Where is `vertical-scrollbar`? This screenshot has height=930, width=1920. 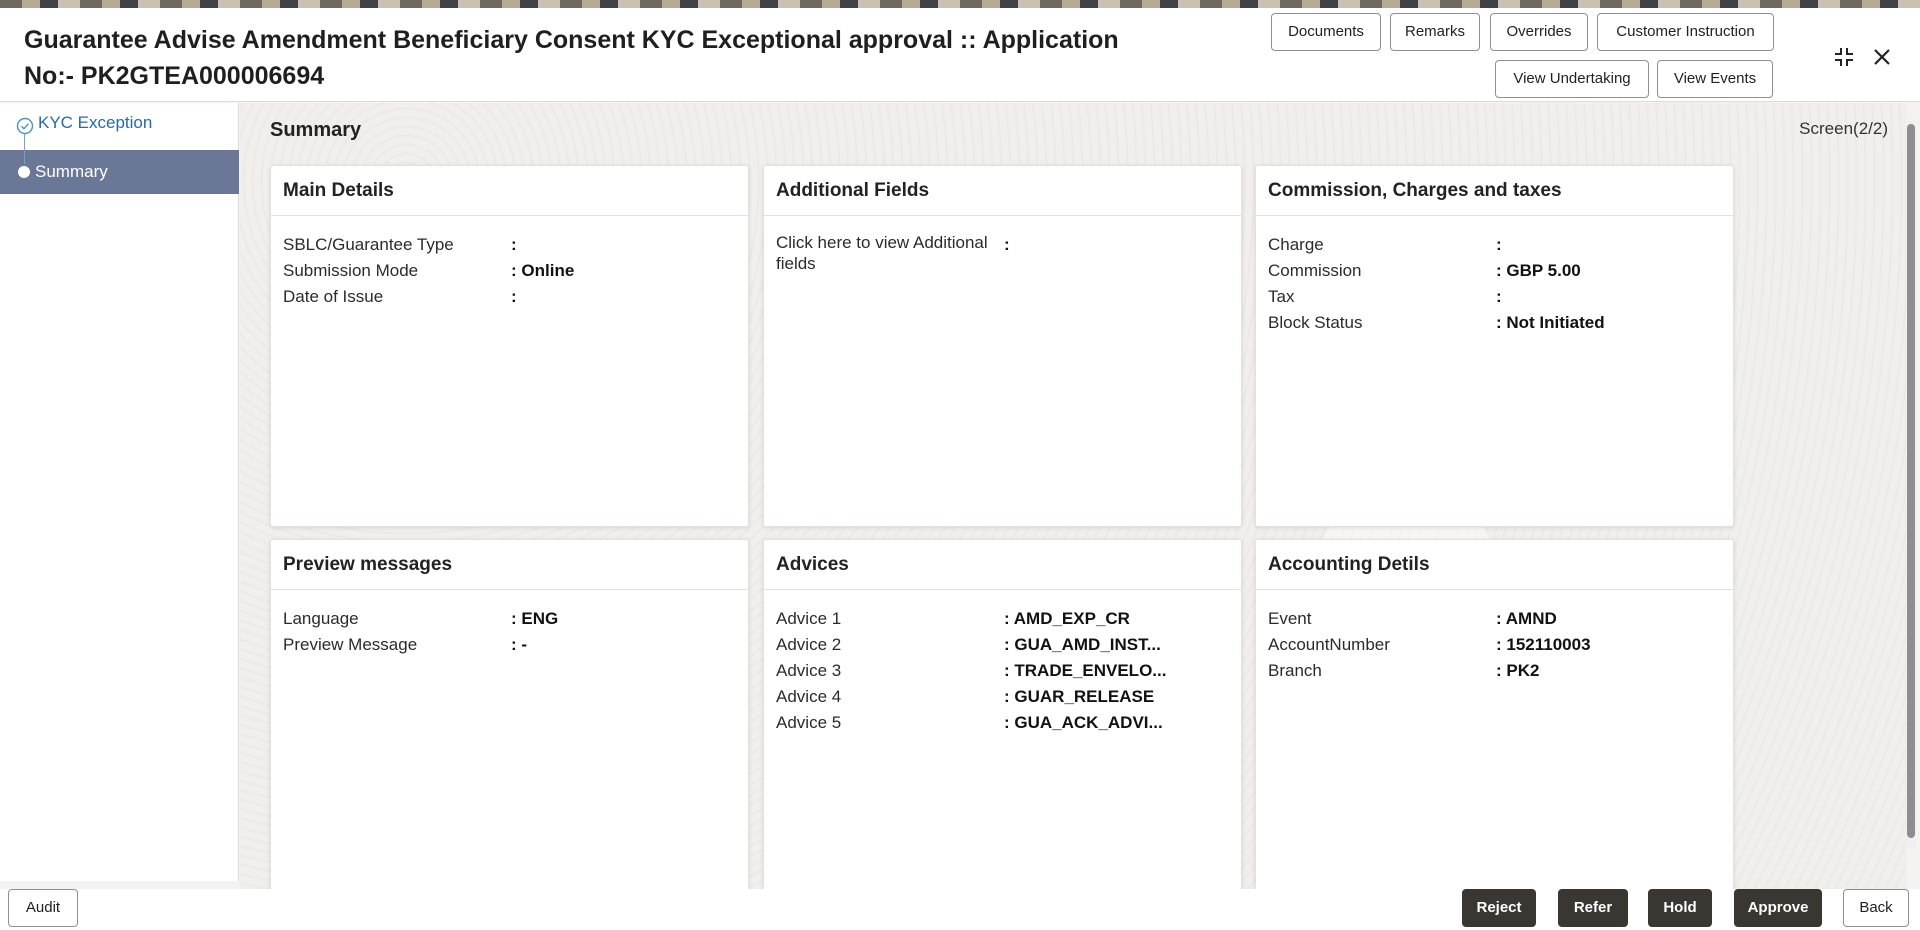 vertical-scrollbar is located at coordinates (1911, 483).